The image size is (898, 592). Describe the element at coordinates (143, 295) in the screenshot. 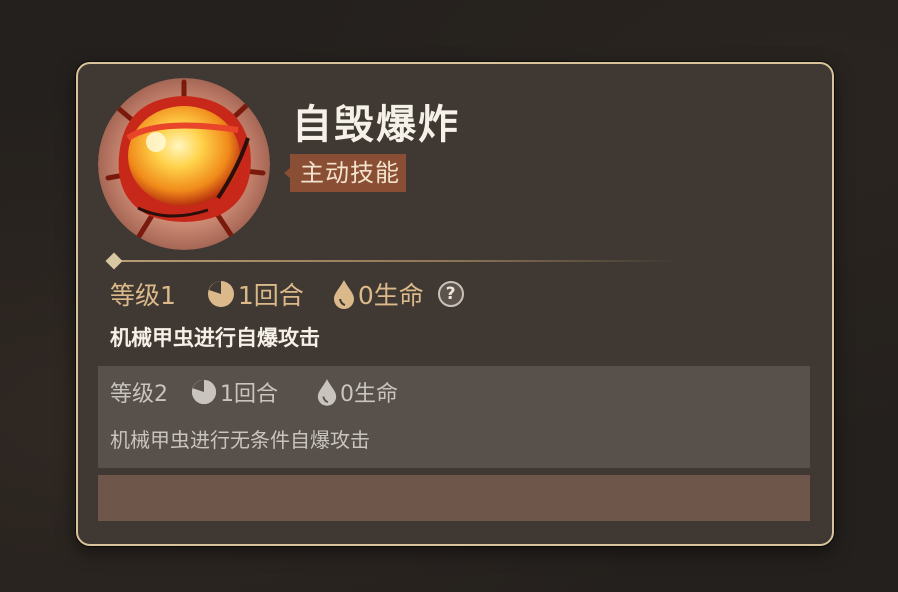

I see `current-level-label: 等级1` at that location.